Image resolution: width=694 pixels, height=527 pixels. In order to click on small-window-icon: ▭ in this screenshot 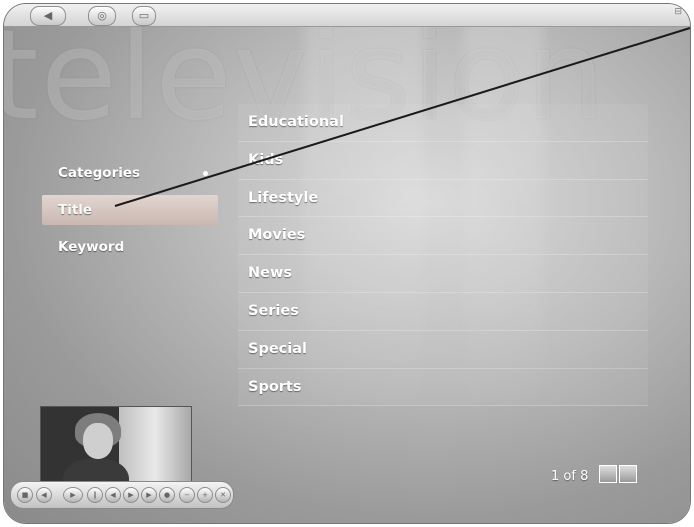, I will do `click(144, 16)`.